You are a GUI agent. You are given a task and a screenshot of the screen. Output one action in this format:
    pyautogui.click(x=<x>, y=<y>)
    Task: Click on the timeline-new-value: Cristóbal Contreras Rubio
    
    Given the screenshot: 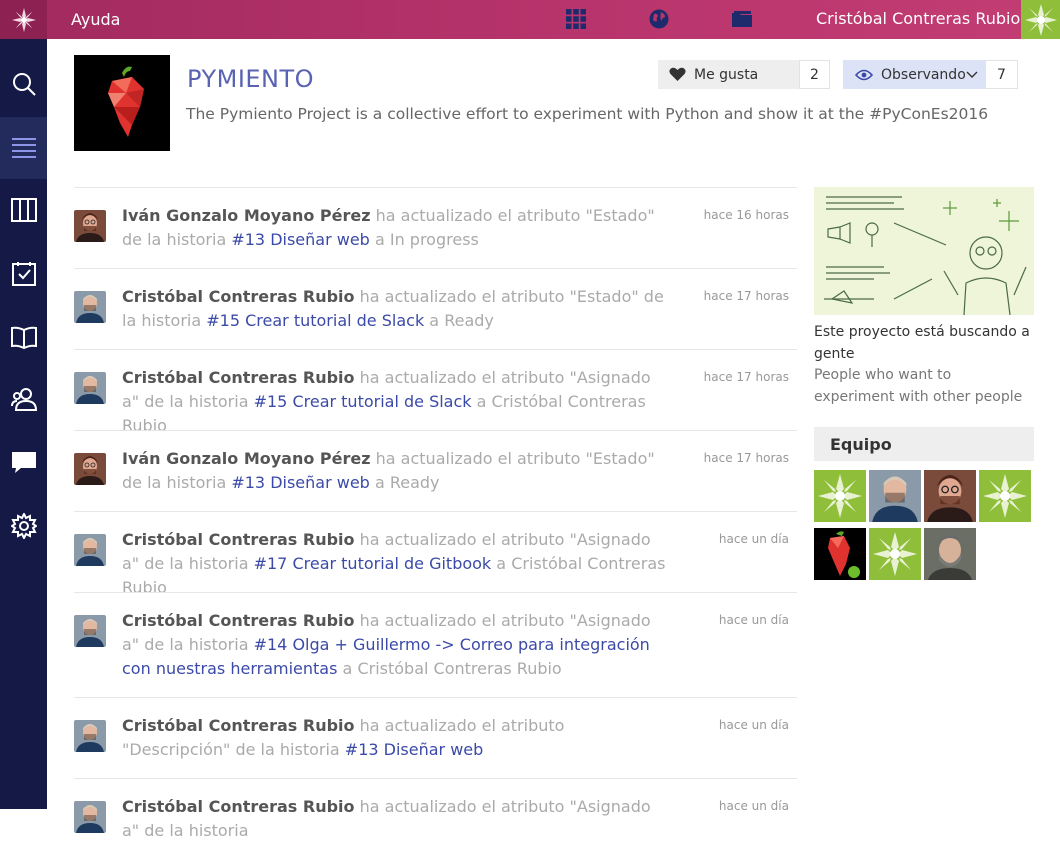 What is the action you would take?
    pyautogui.click(x=459, y=668)
    